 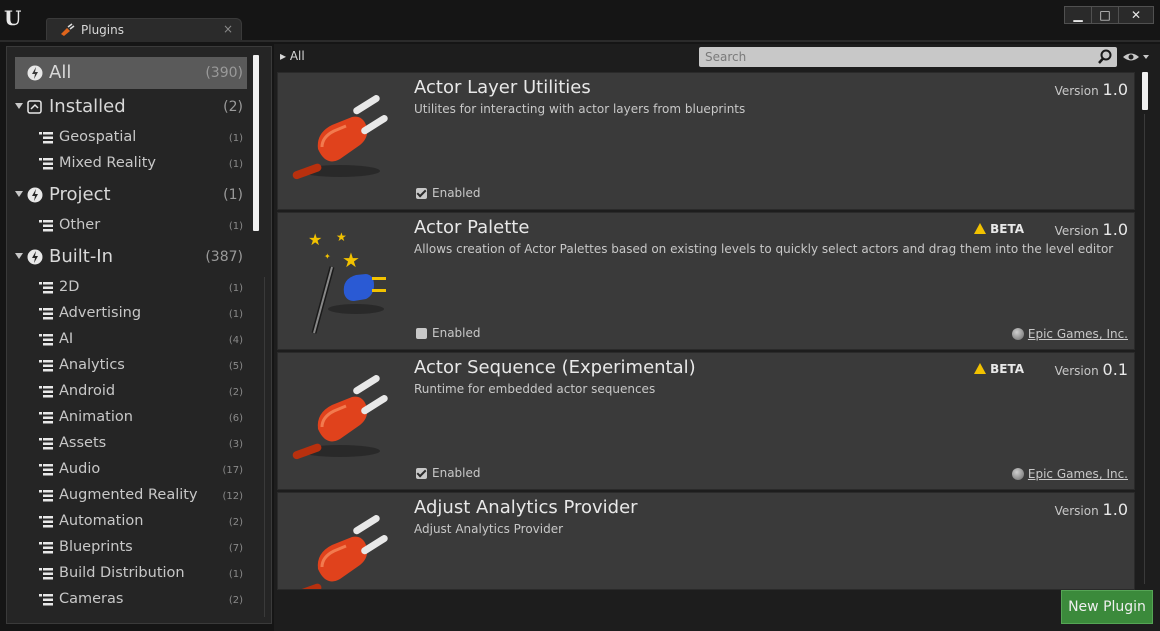 What do you see at coordinates (122, 573) in the screenshot?
I see `sidebar-item-label: Build Distribution` at bounding box center [122, 573].